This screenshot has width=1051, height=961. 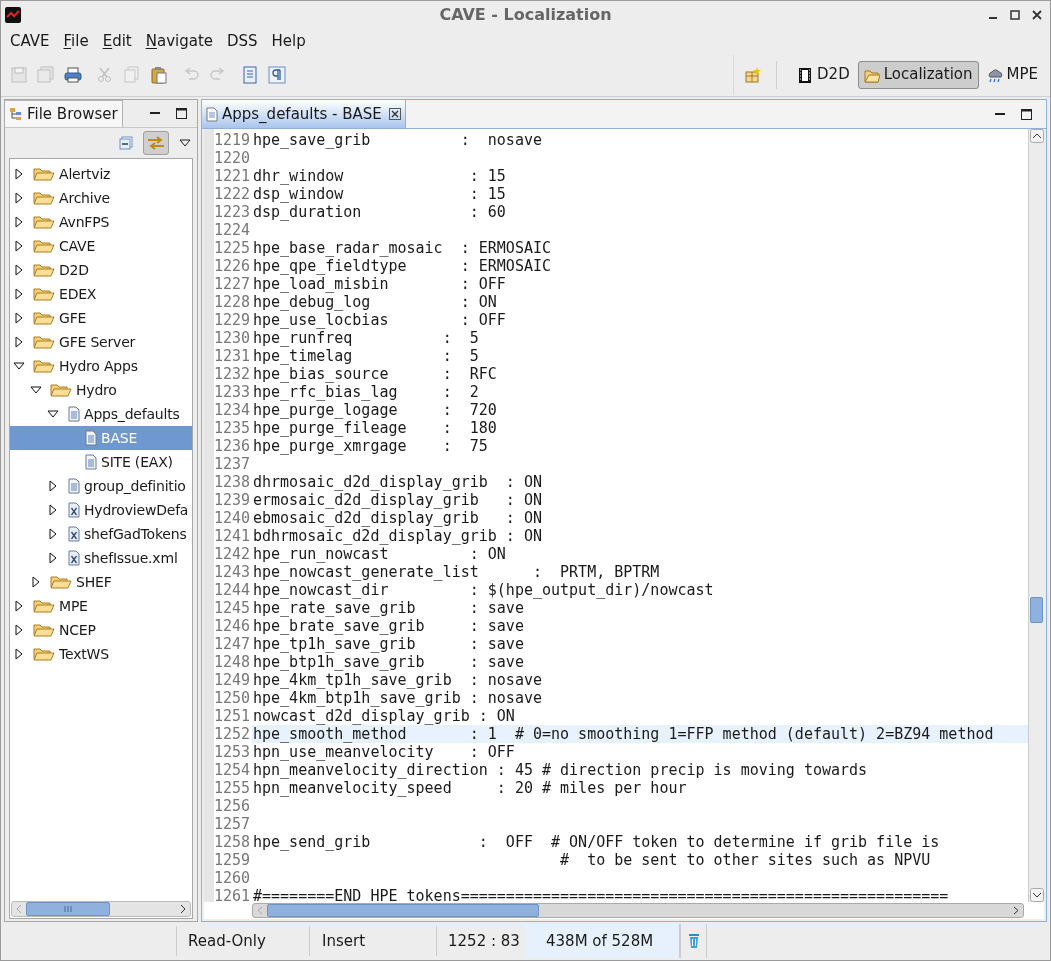 What do you see at coordinates (101, 534) in the screenshot?
I see `tree-item: shefGadTokens` at bounding box center [101, 534].